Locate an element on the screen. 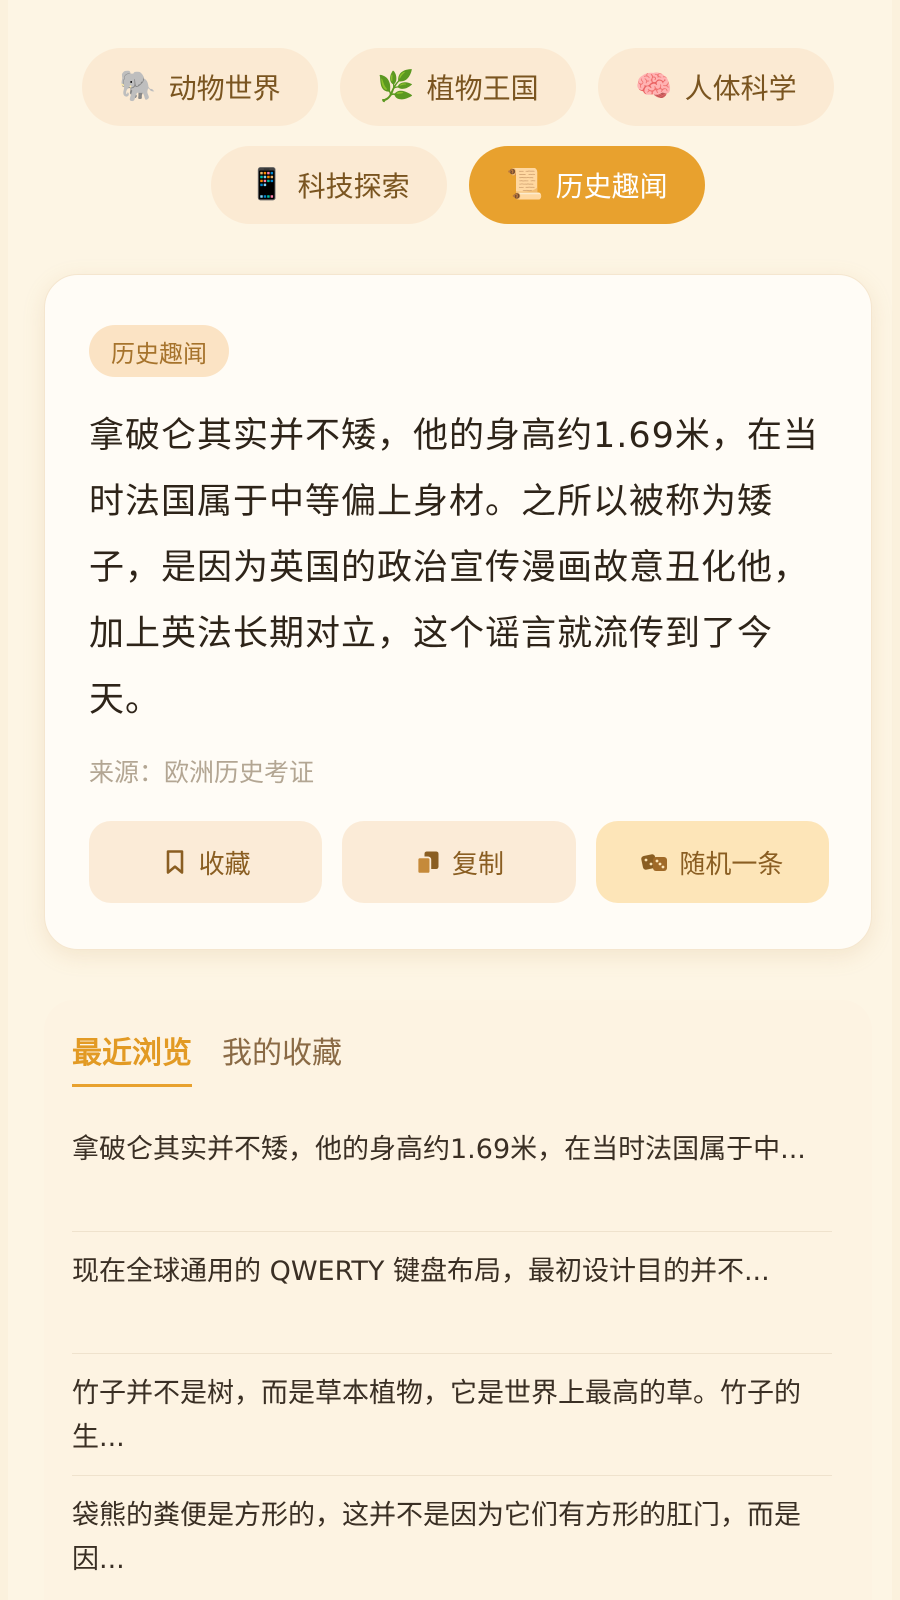  chip-plants: 🌿 植物王国 is located at coordinates (458, 87).